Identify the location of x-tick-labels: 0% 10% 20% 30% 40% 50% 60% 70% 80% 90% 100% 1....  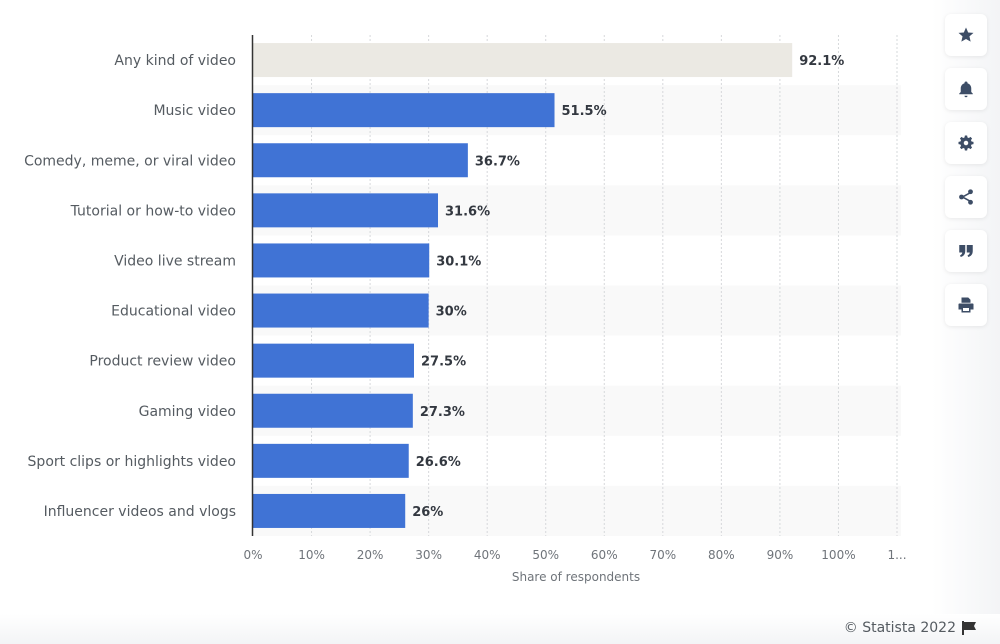
(574, 555).